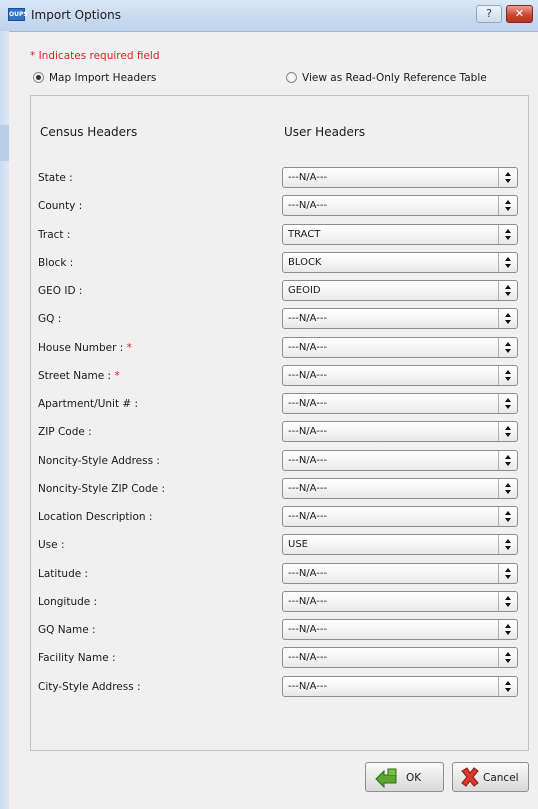  I want to click on close-button: ✕, so click(519, 14).